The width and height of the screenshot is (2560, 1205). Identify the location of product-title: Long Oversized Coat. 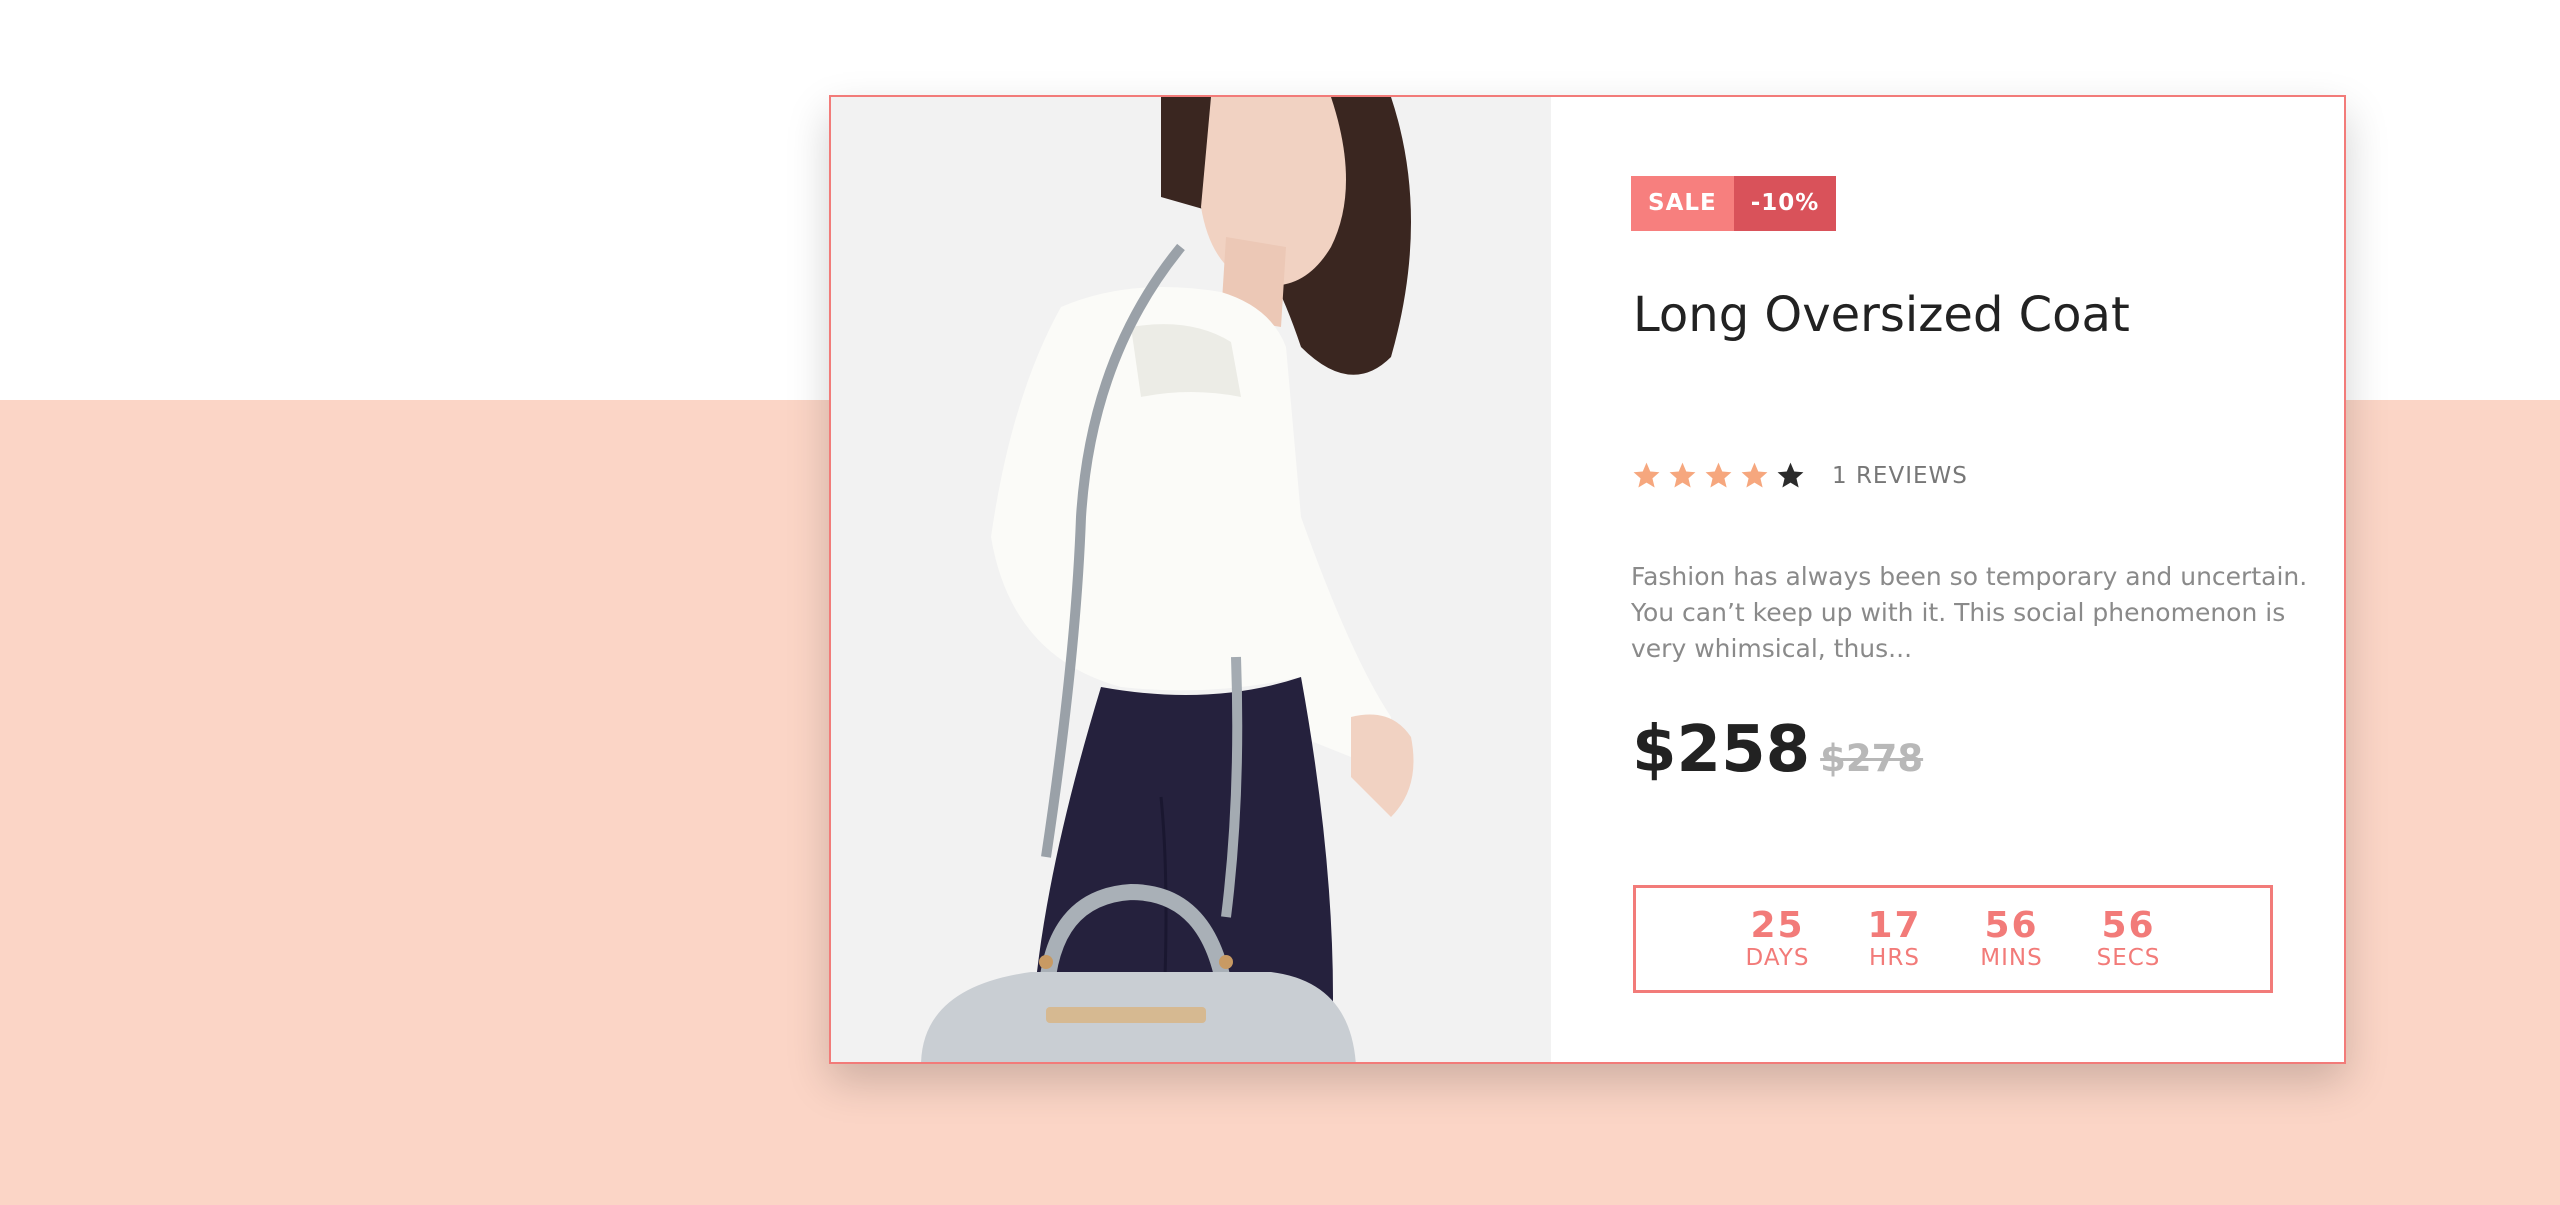
(1881, 315).